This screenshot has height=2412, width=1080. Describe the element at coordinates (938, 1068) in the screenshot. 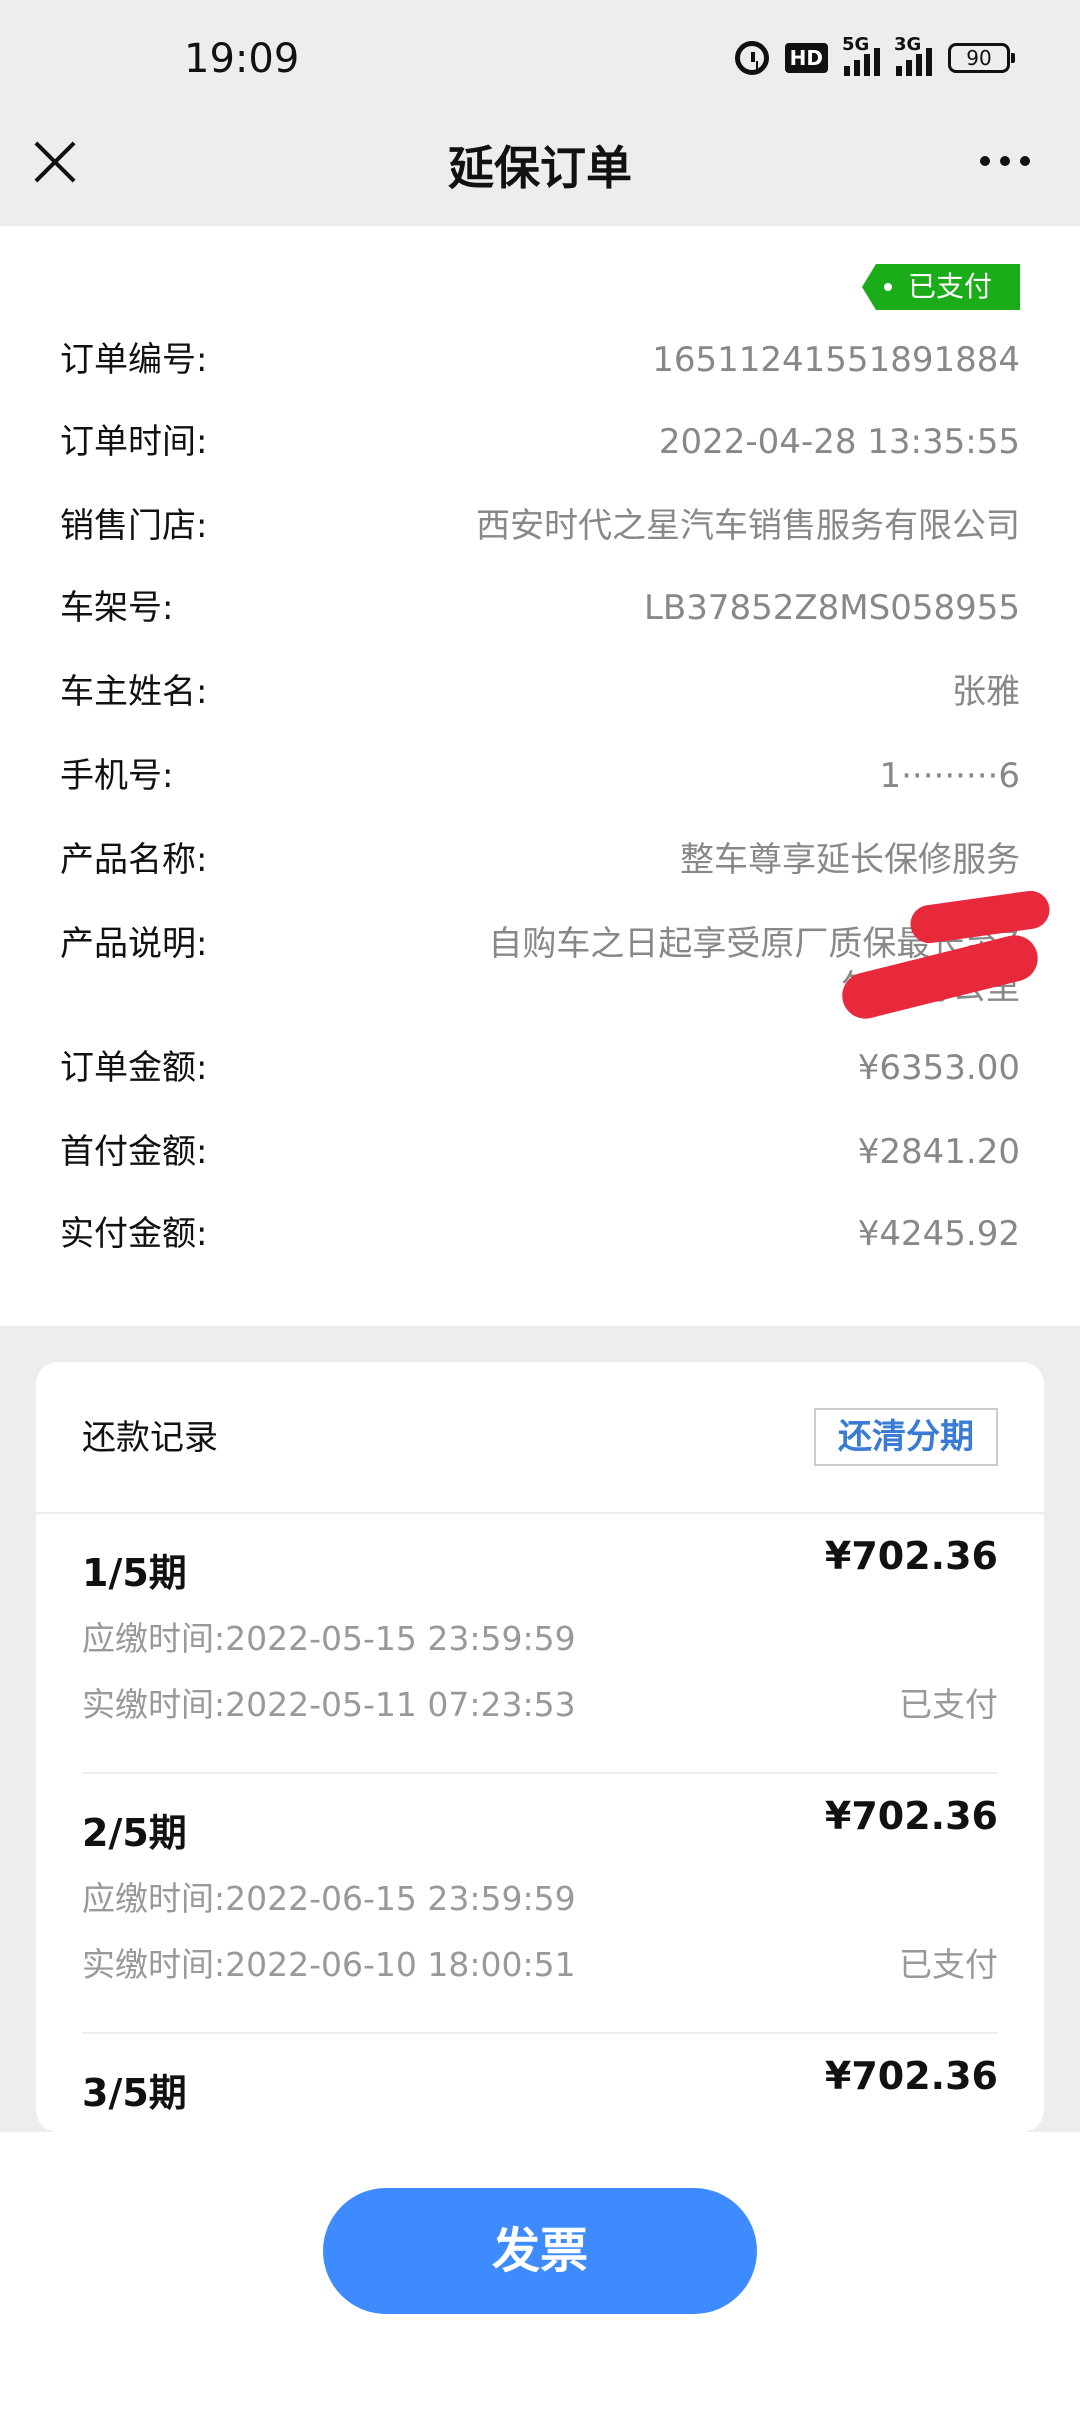

I see `info-value: ¥6353.00` at that location.